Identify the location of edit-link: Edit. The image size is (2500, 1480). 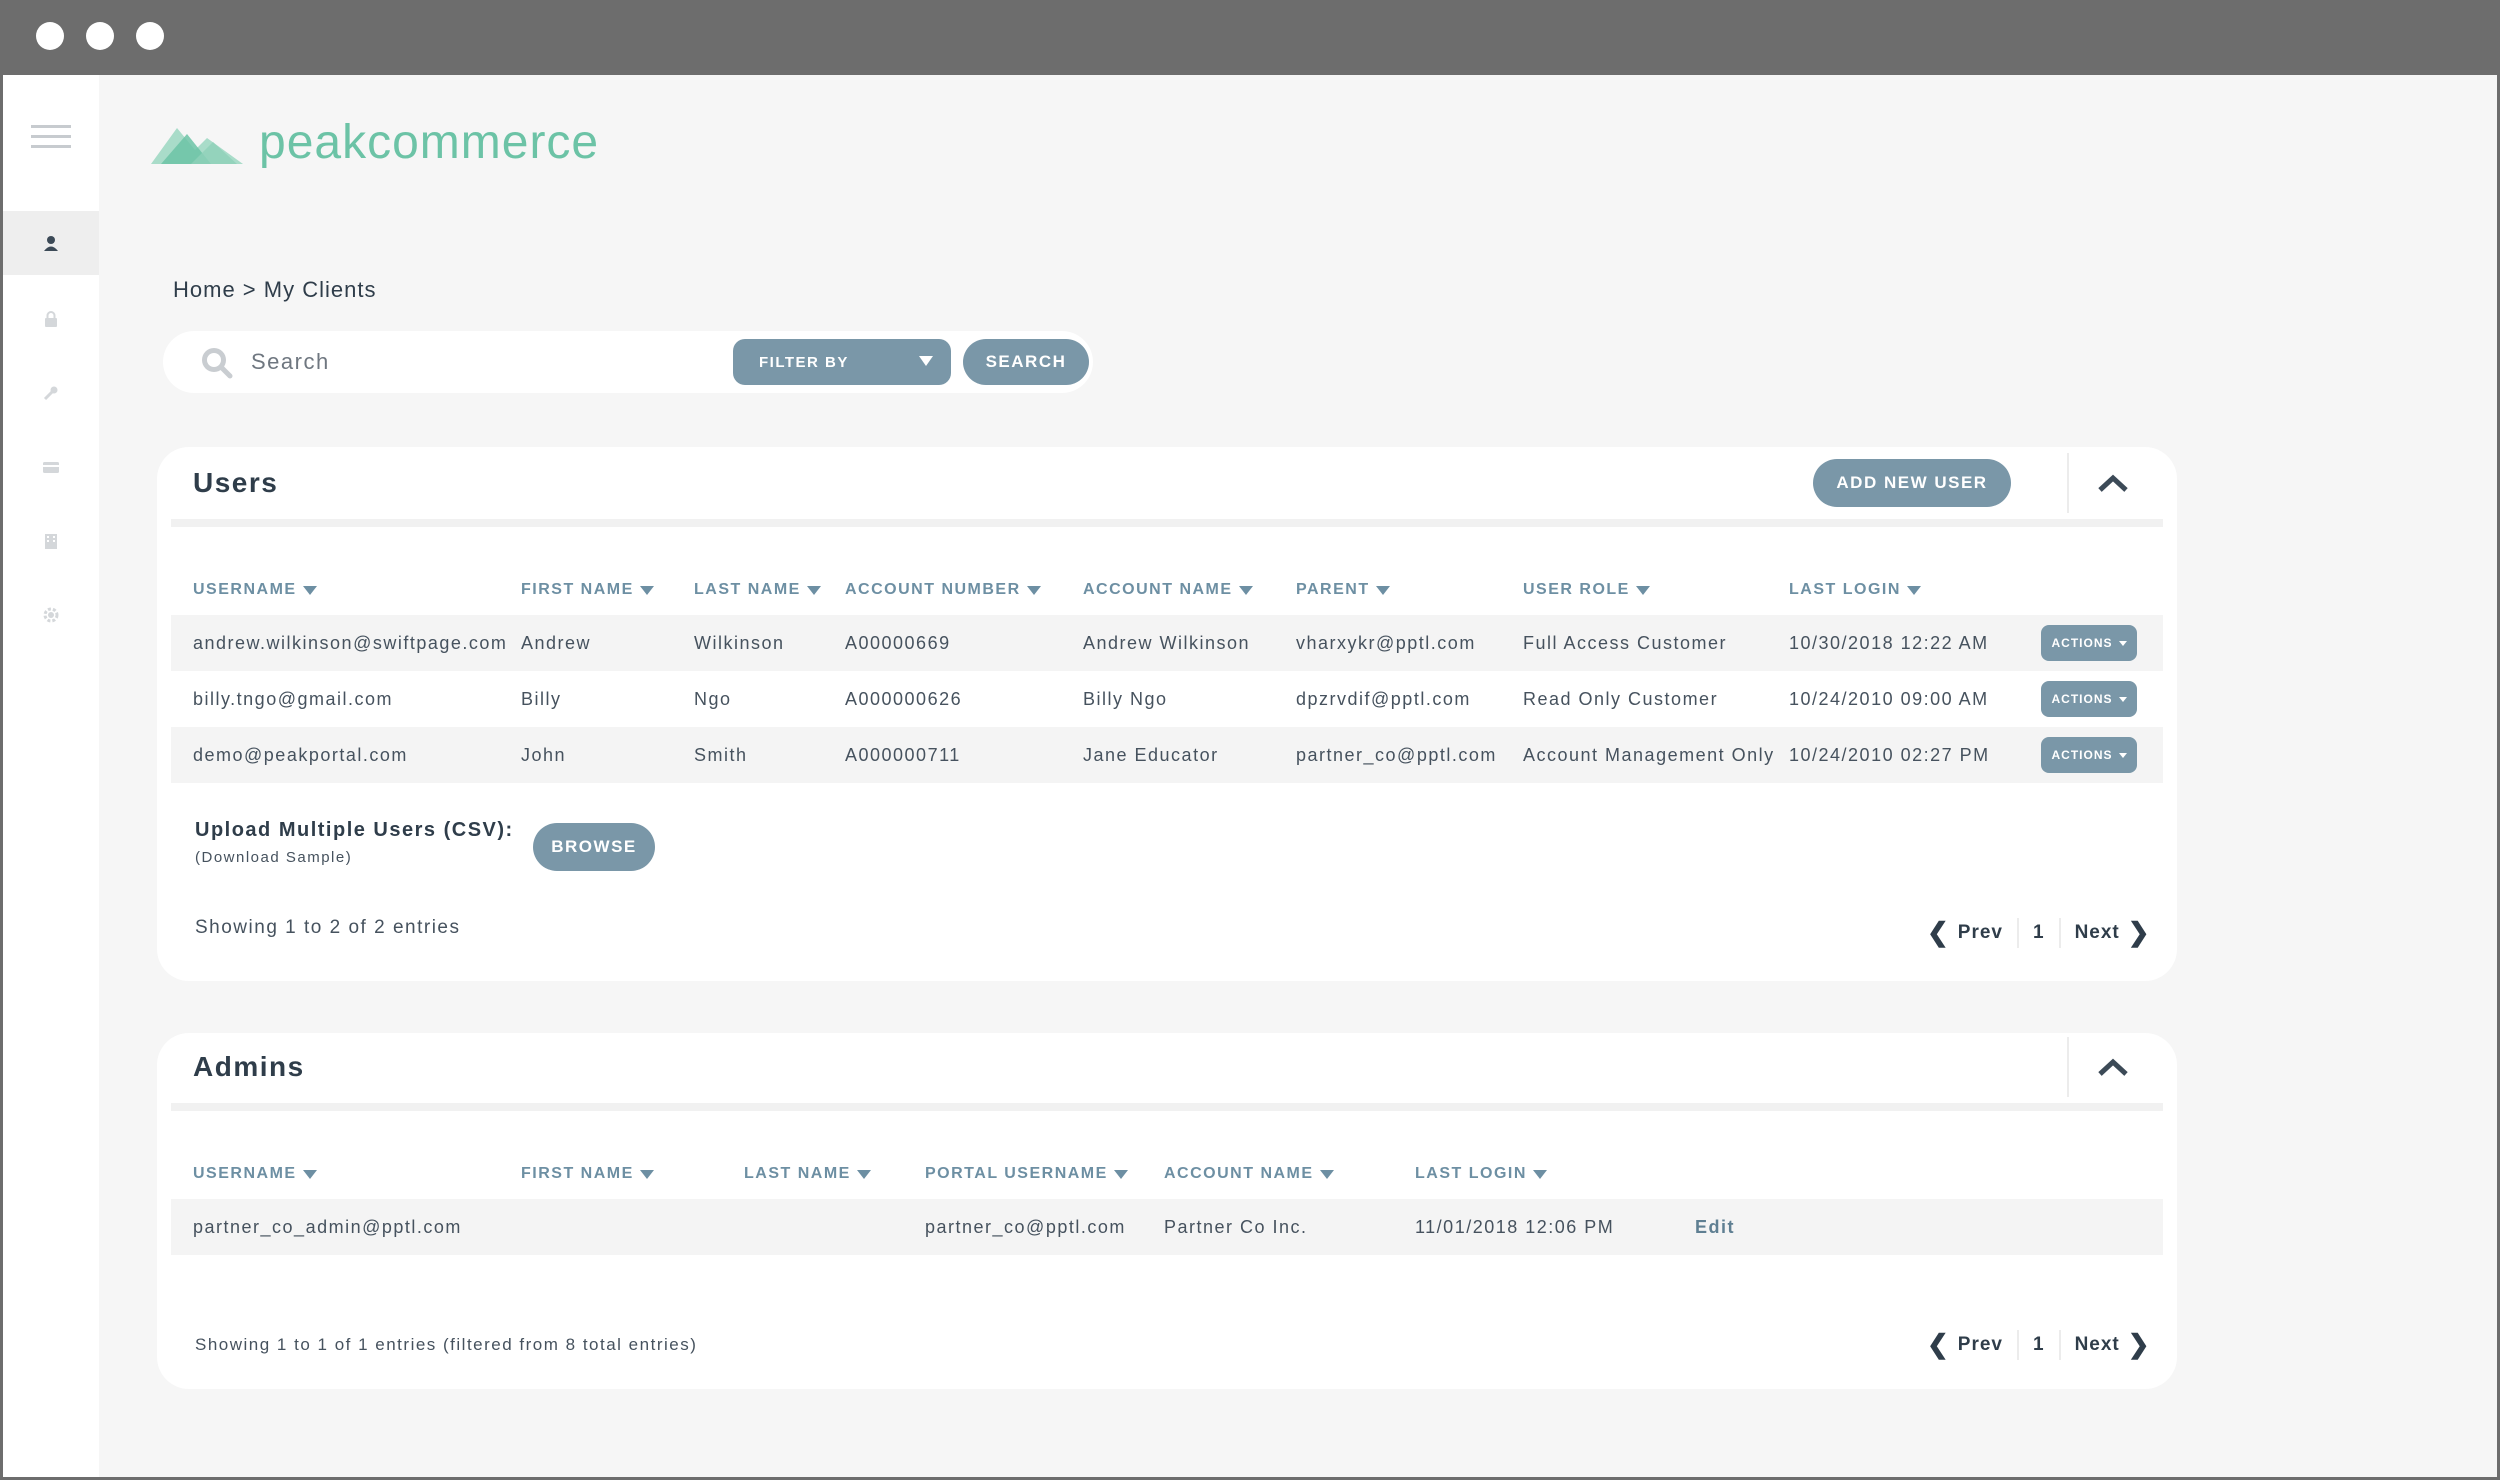
(1715, 1227).